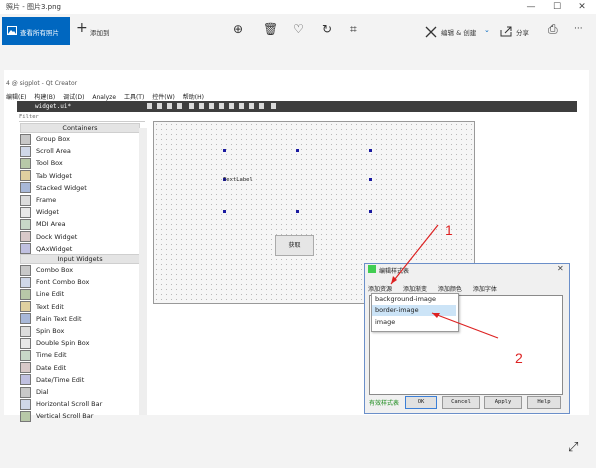 Image resolution: width=596 pixels, height=468 pixels. I want to click on widget-item: Tool Box, so click(79, 163).